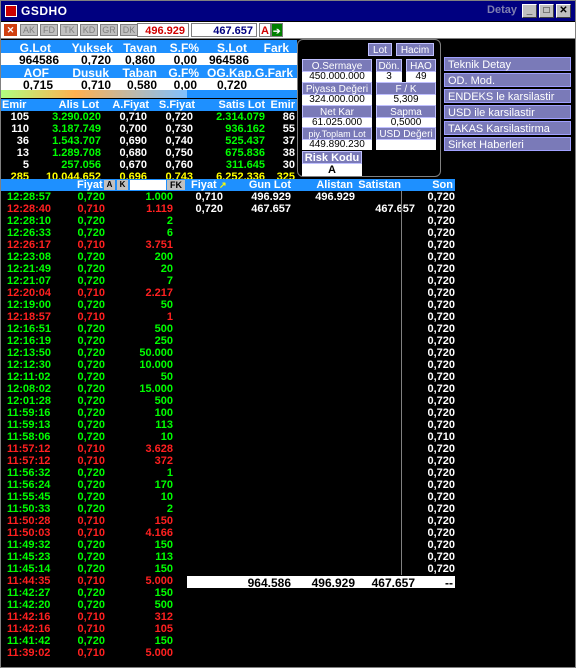 The width and height of the screenshot is (576, 668). What do you see at coordinates (94, 545) in the screenshot?
I see `trade-row: 11:49:32 0,720 150` at bounding box center [94, 545].